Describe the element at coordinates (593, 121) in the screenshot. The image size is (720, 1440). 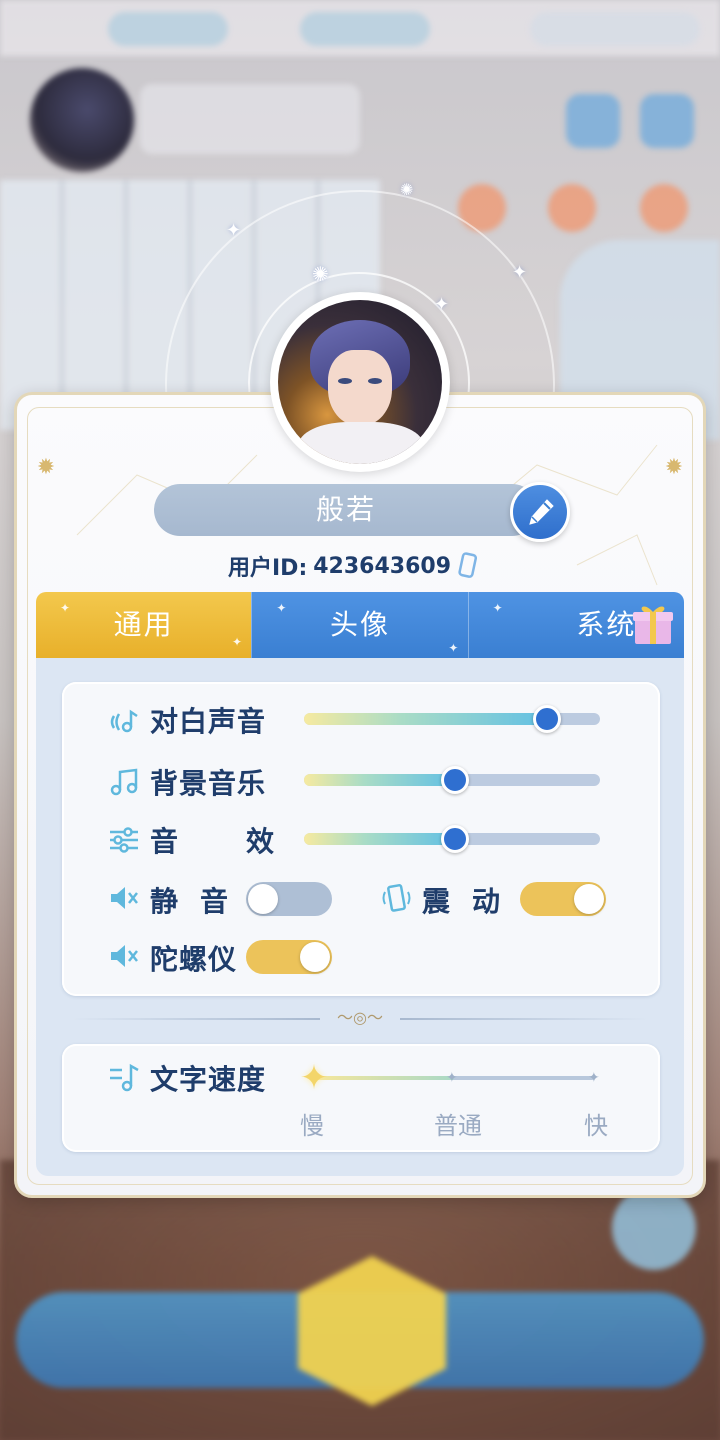
I see `mail-button-bg` at that location.